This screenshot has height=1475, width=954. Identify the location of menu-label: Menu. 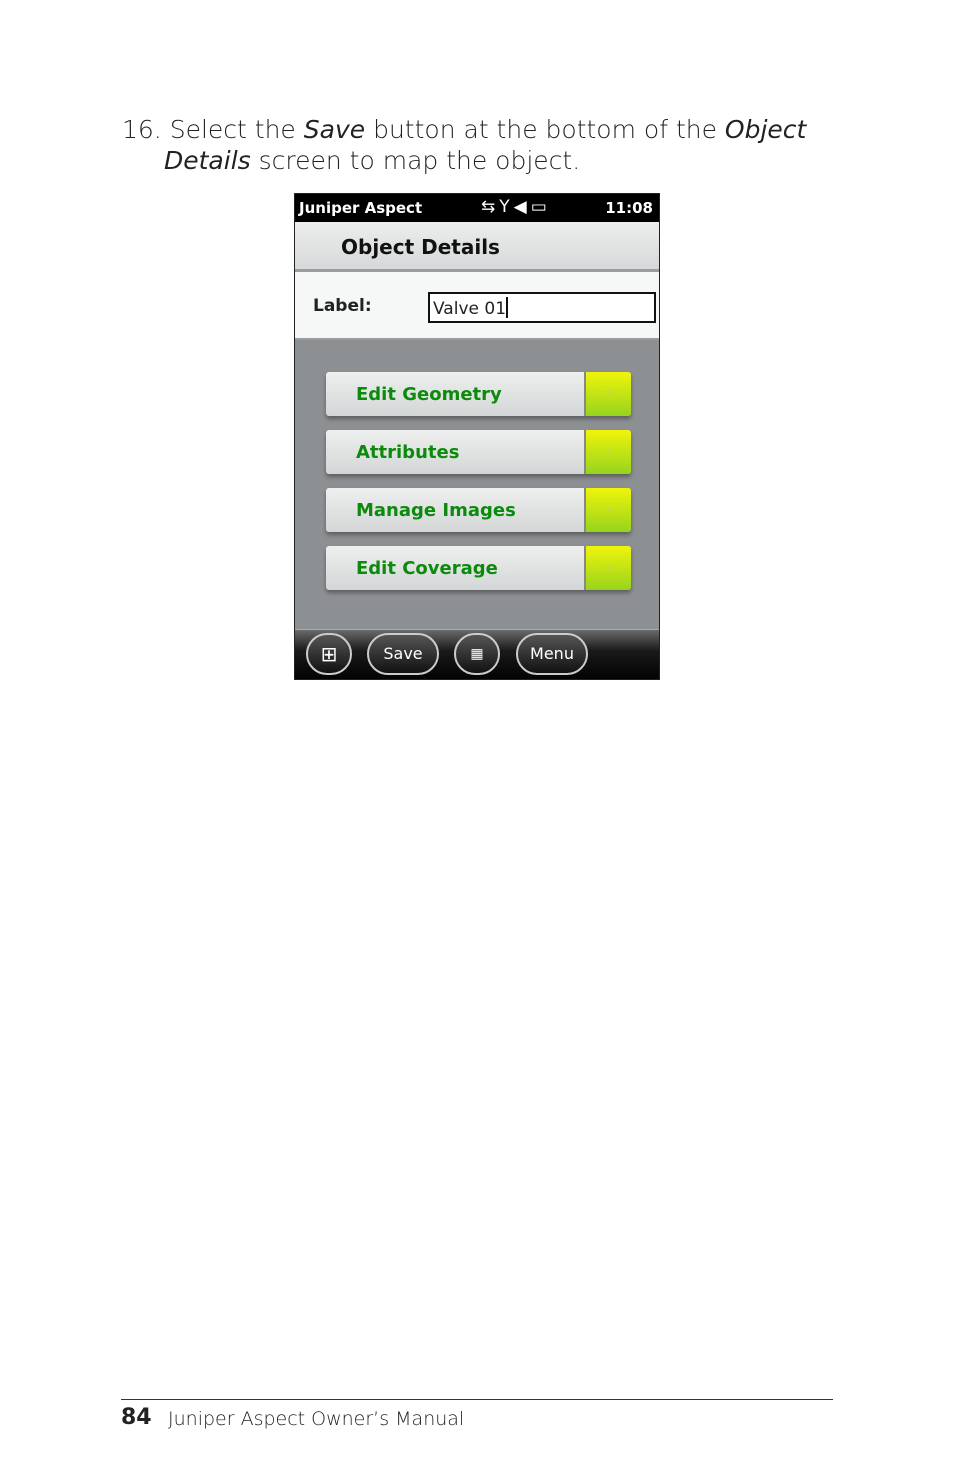
(552, 653).